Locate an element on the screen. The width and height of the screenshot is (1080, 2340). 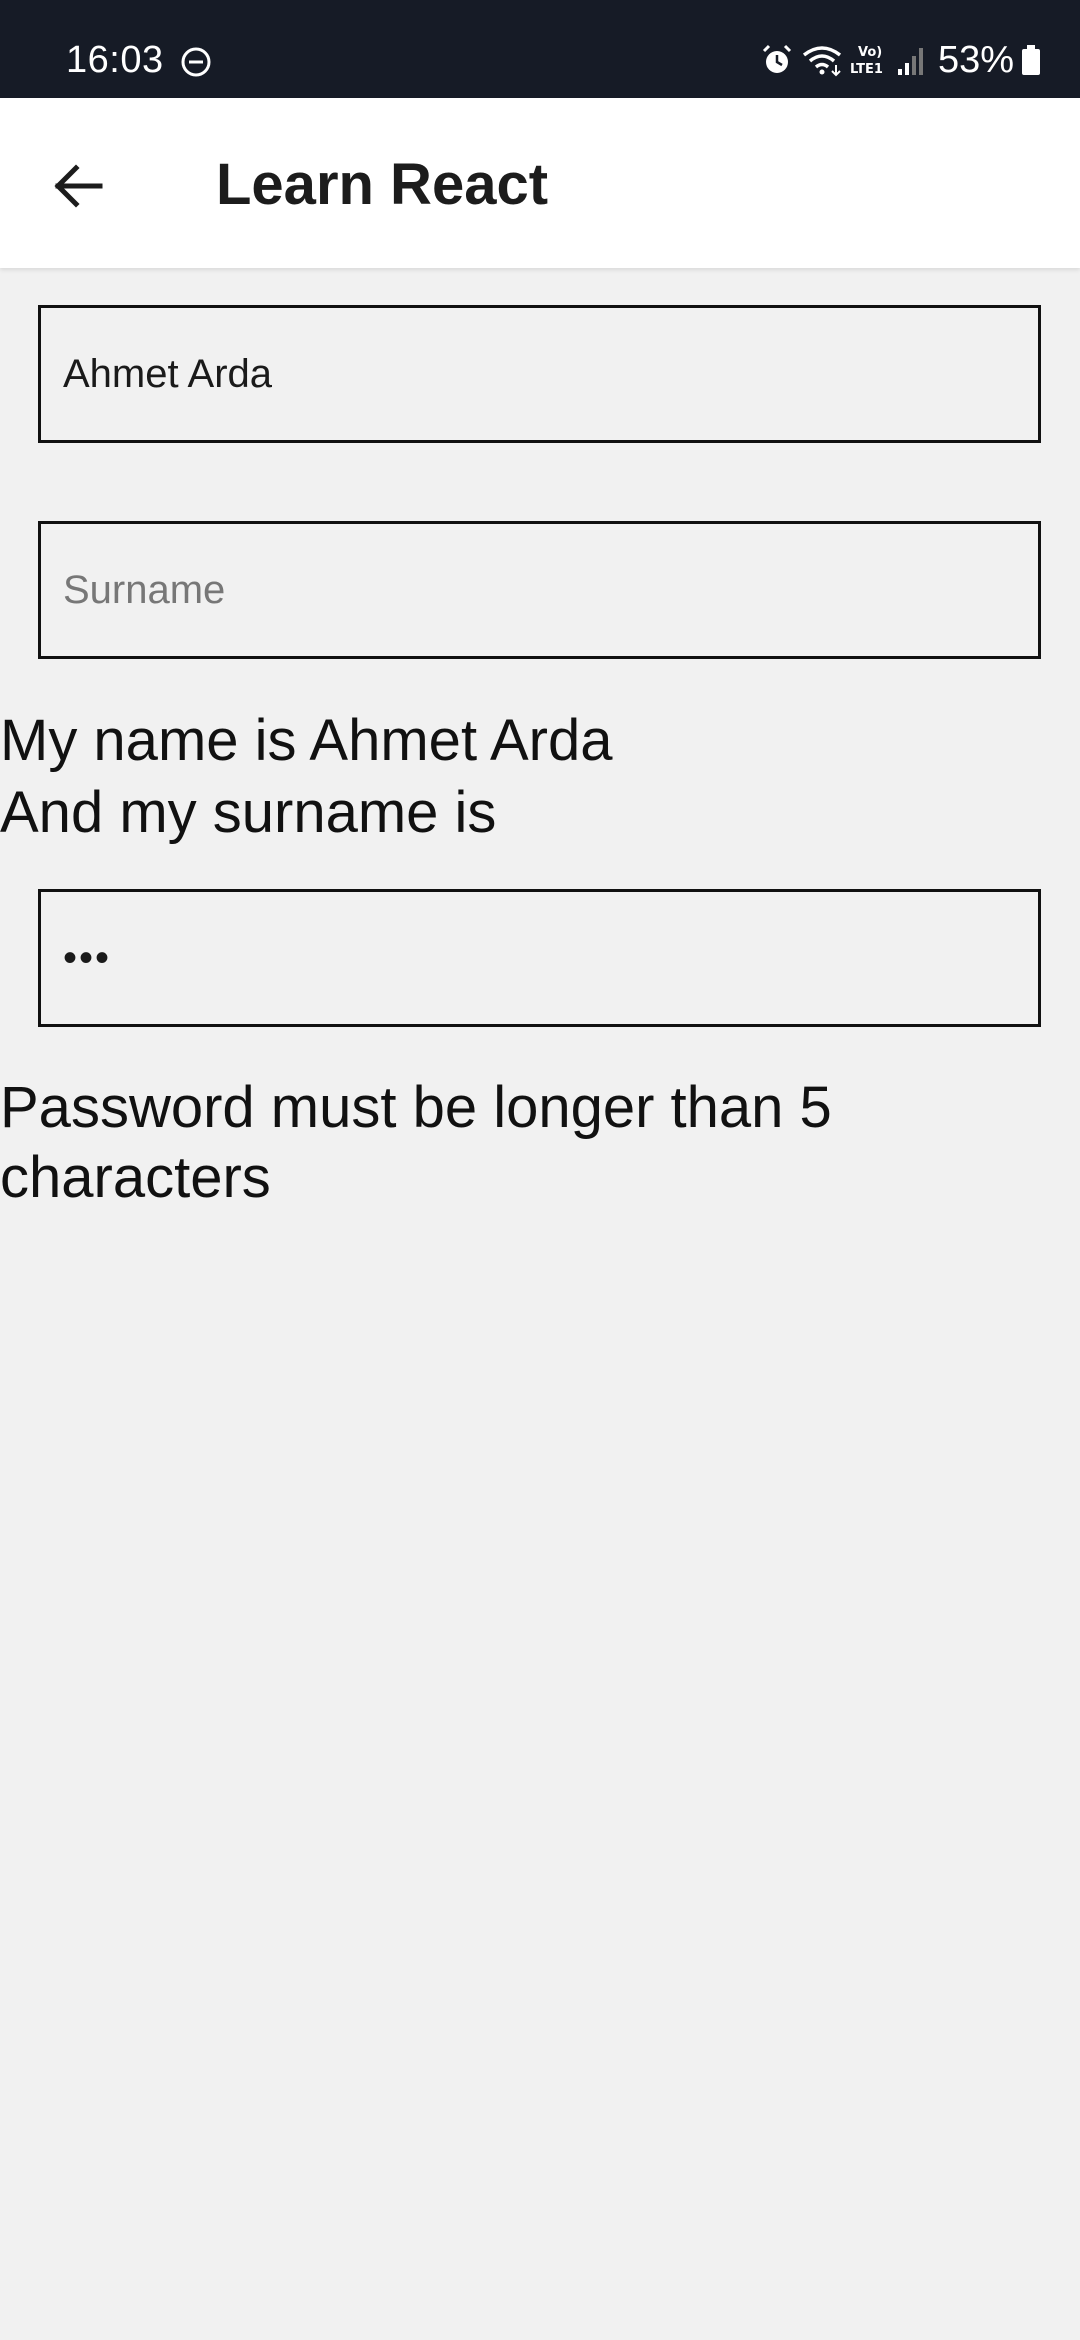
status-bar: 16:03 Vo) LTE1 53% is located at coordinates (540, 49).